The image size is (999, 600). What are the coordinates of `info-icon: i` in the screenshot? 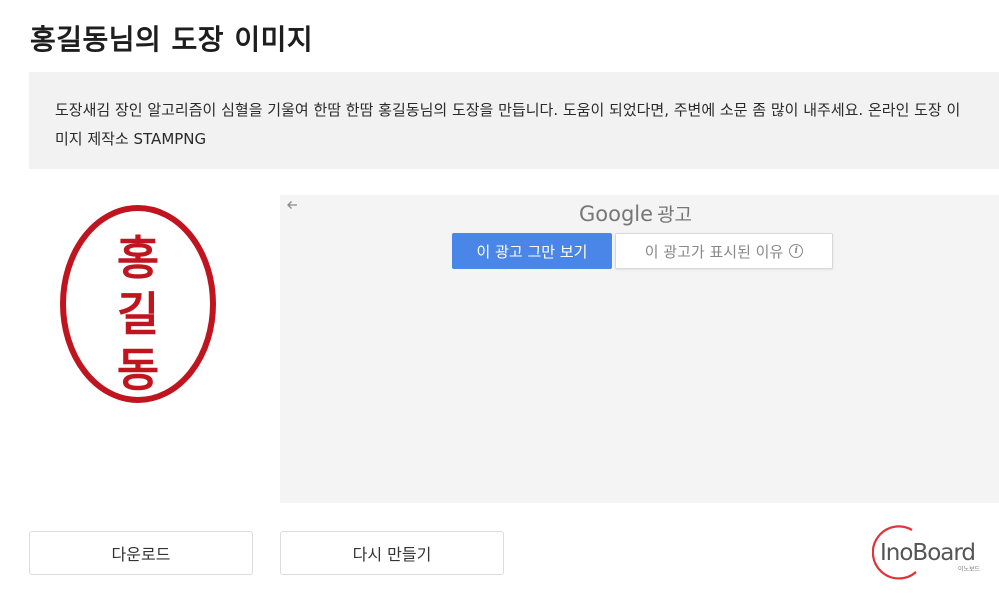 It's located at (796, 251).